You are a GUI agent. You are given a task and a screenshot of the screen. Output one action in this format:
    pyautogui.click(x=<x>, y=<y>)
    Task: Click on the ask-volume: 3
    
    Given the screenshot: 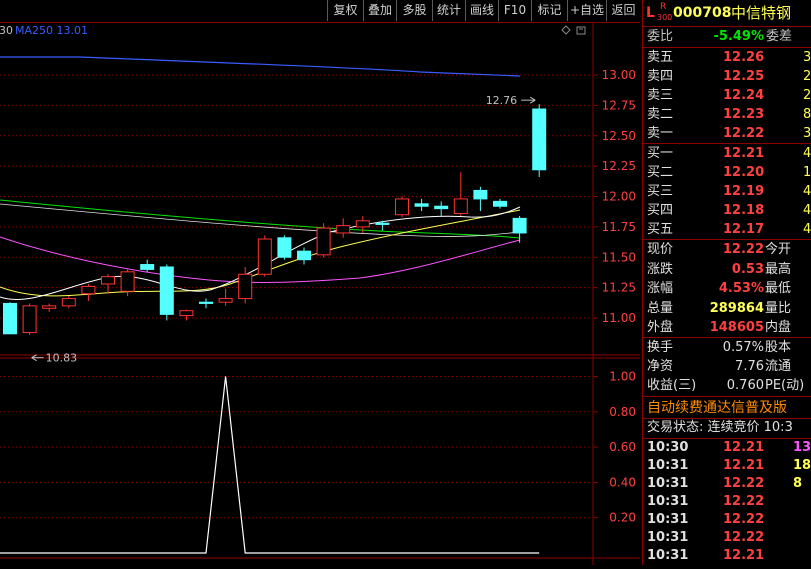 What is the action you would take?
    pyautogui.click(x=807, y=133)
    